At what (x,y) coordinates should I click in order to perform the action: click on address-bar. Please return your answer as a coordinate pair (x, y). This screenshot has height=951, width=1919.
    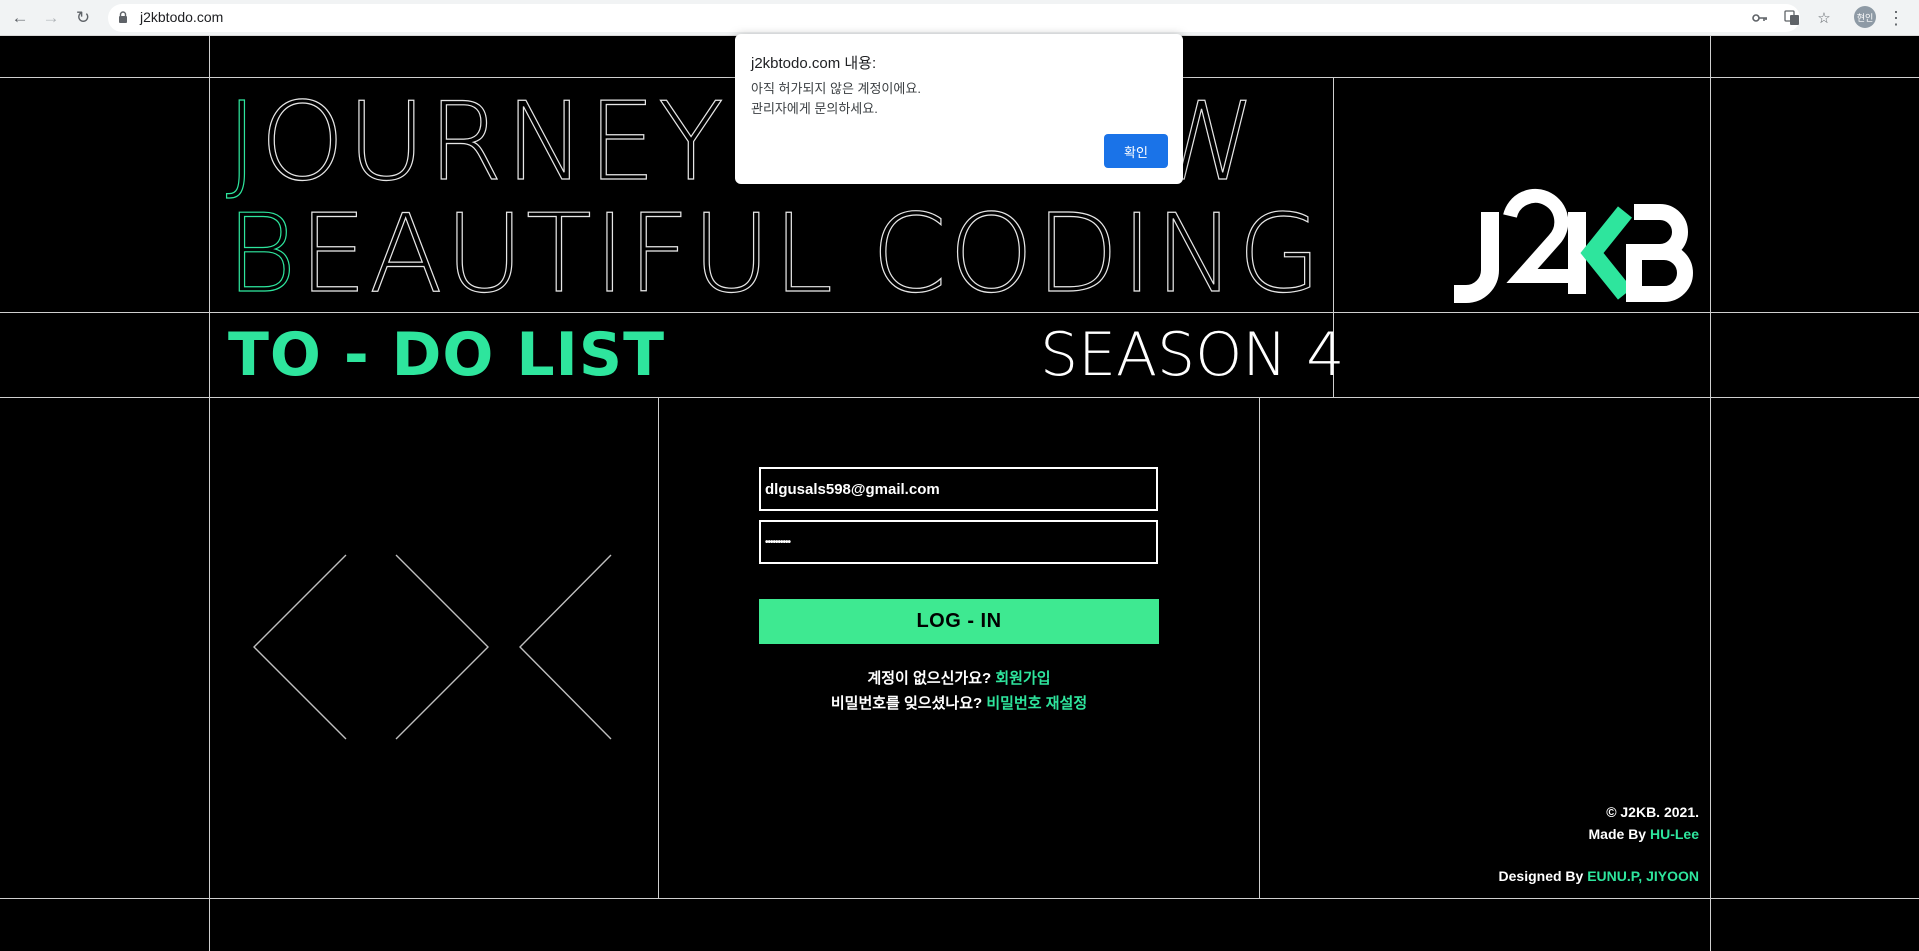
    Looking at the image, I should click on (954, 18).